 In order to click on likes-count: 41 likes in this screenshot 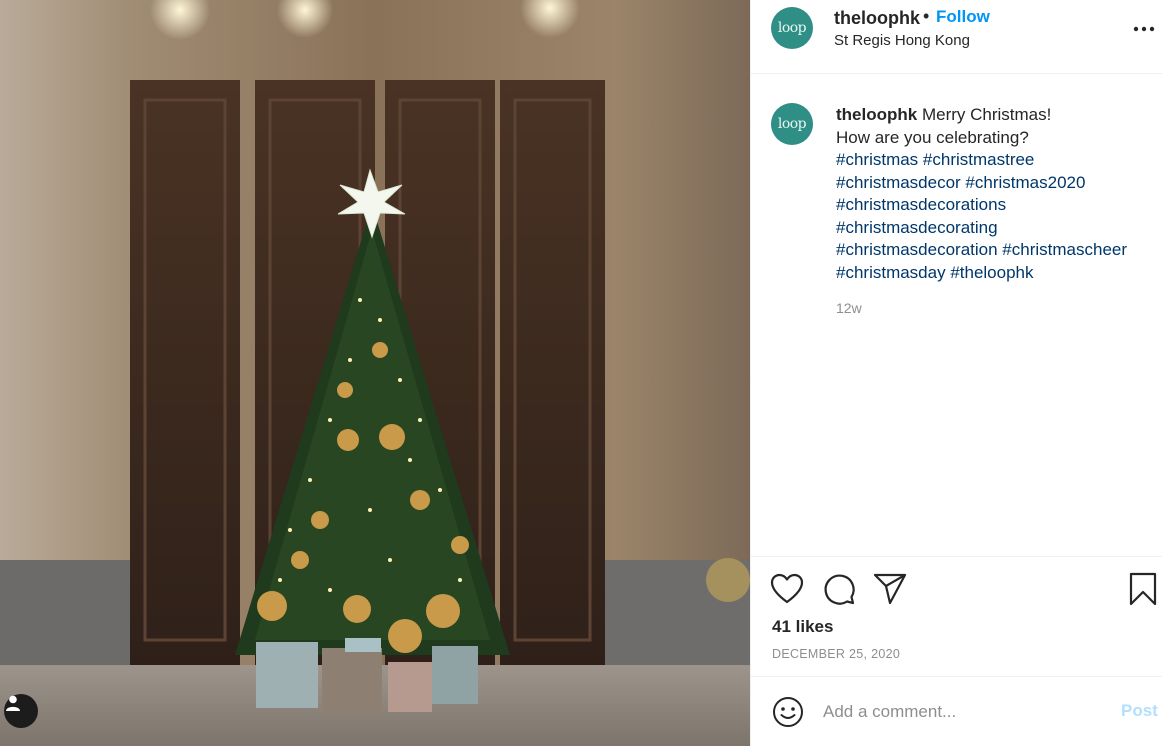, I will do `click(802, 627)`.